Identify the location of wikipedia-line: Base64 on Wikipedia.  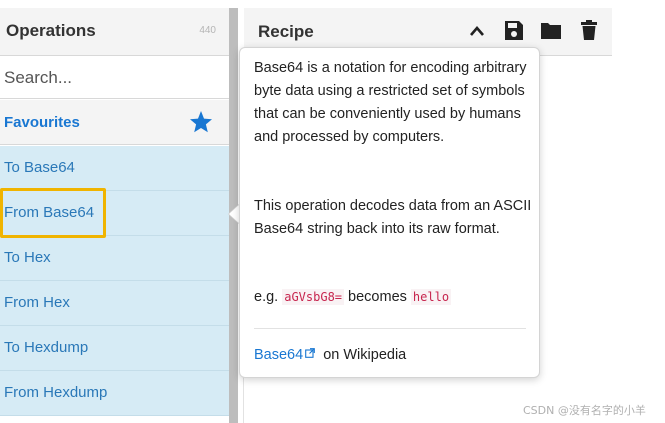
(330, 355).